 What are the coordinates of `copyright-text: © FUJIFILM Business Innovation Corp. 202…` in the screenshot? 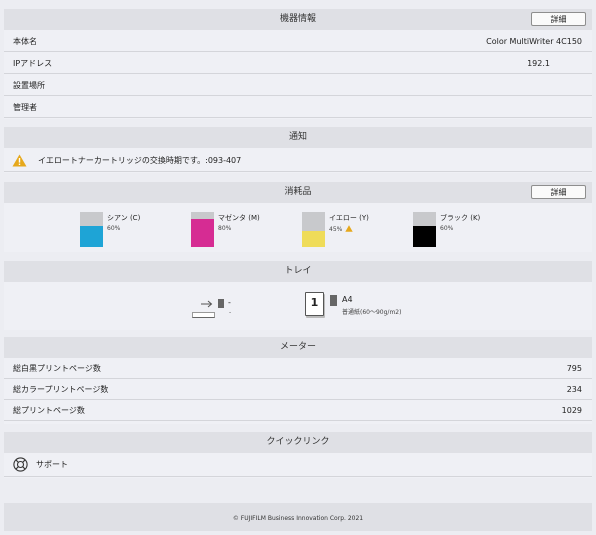 It's located at (298, 518).